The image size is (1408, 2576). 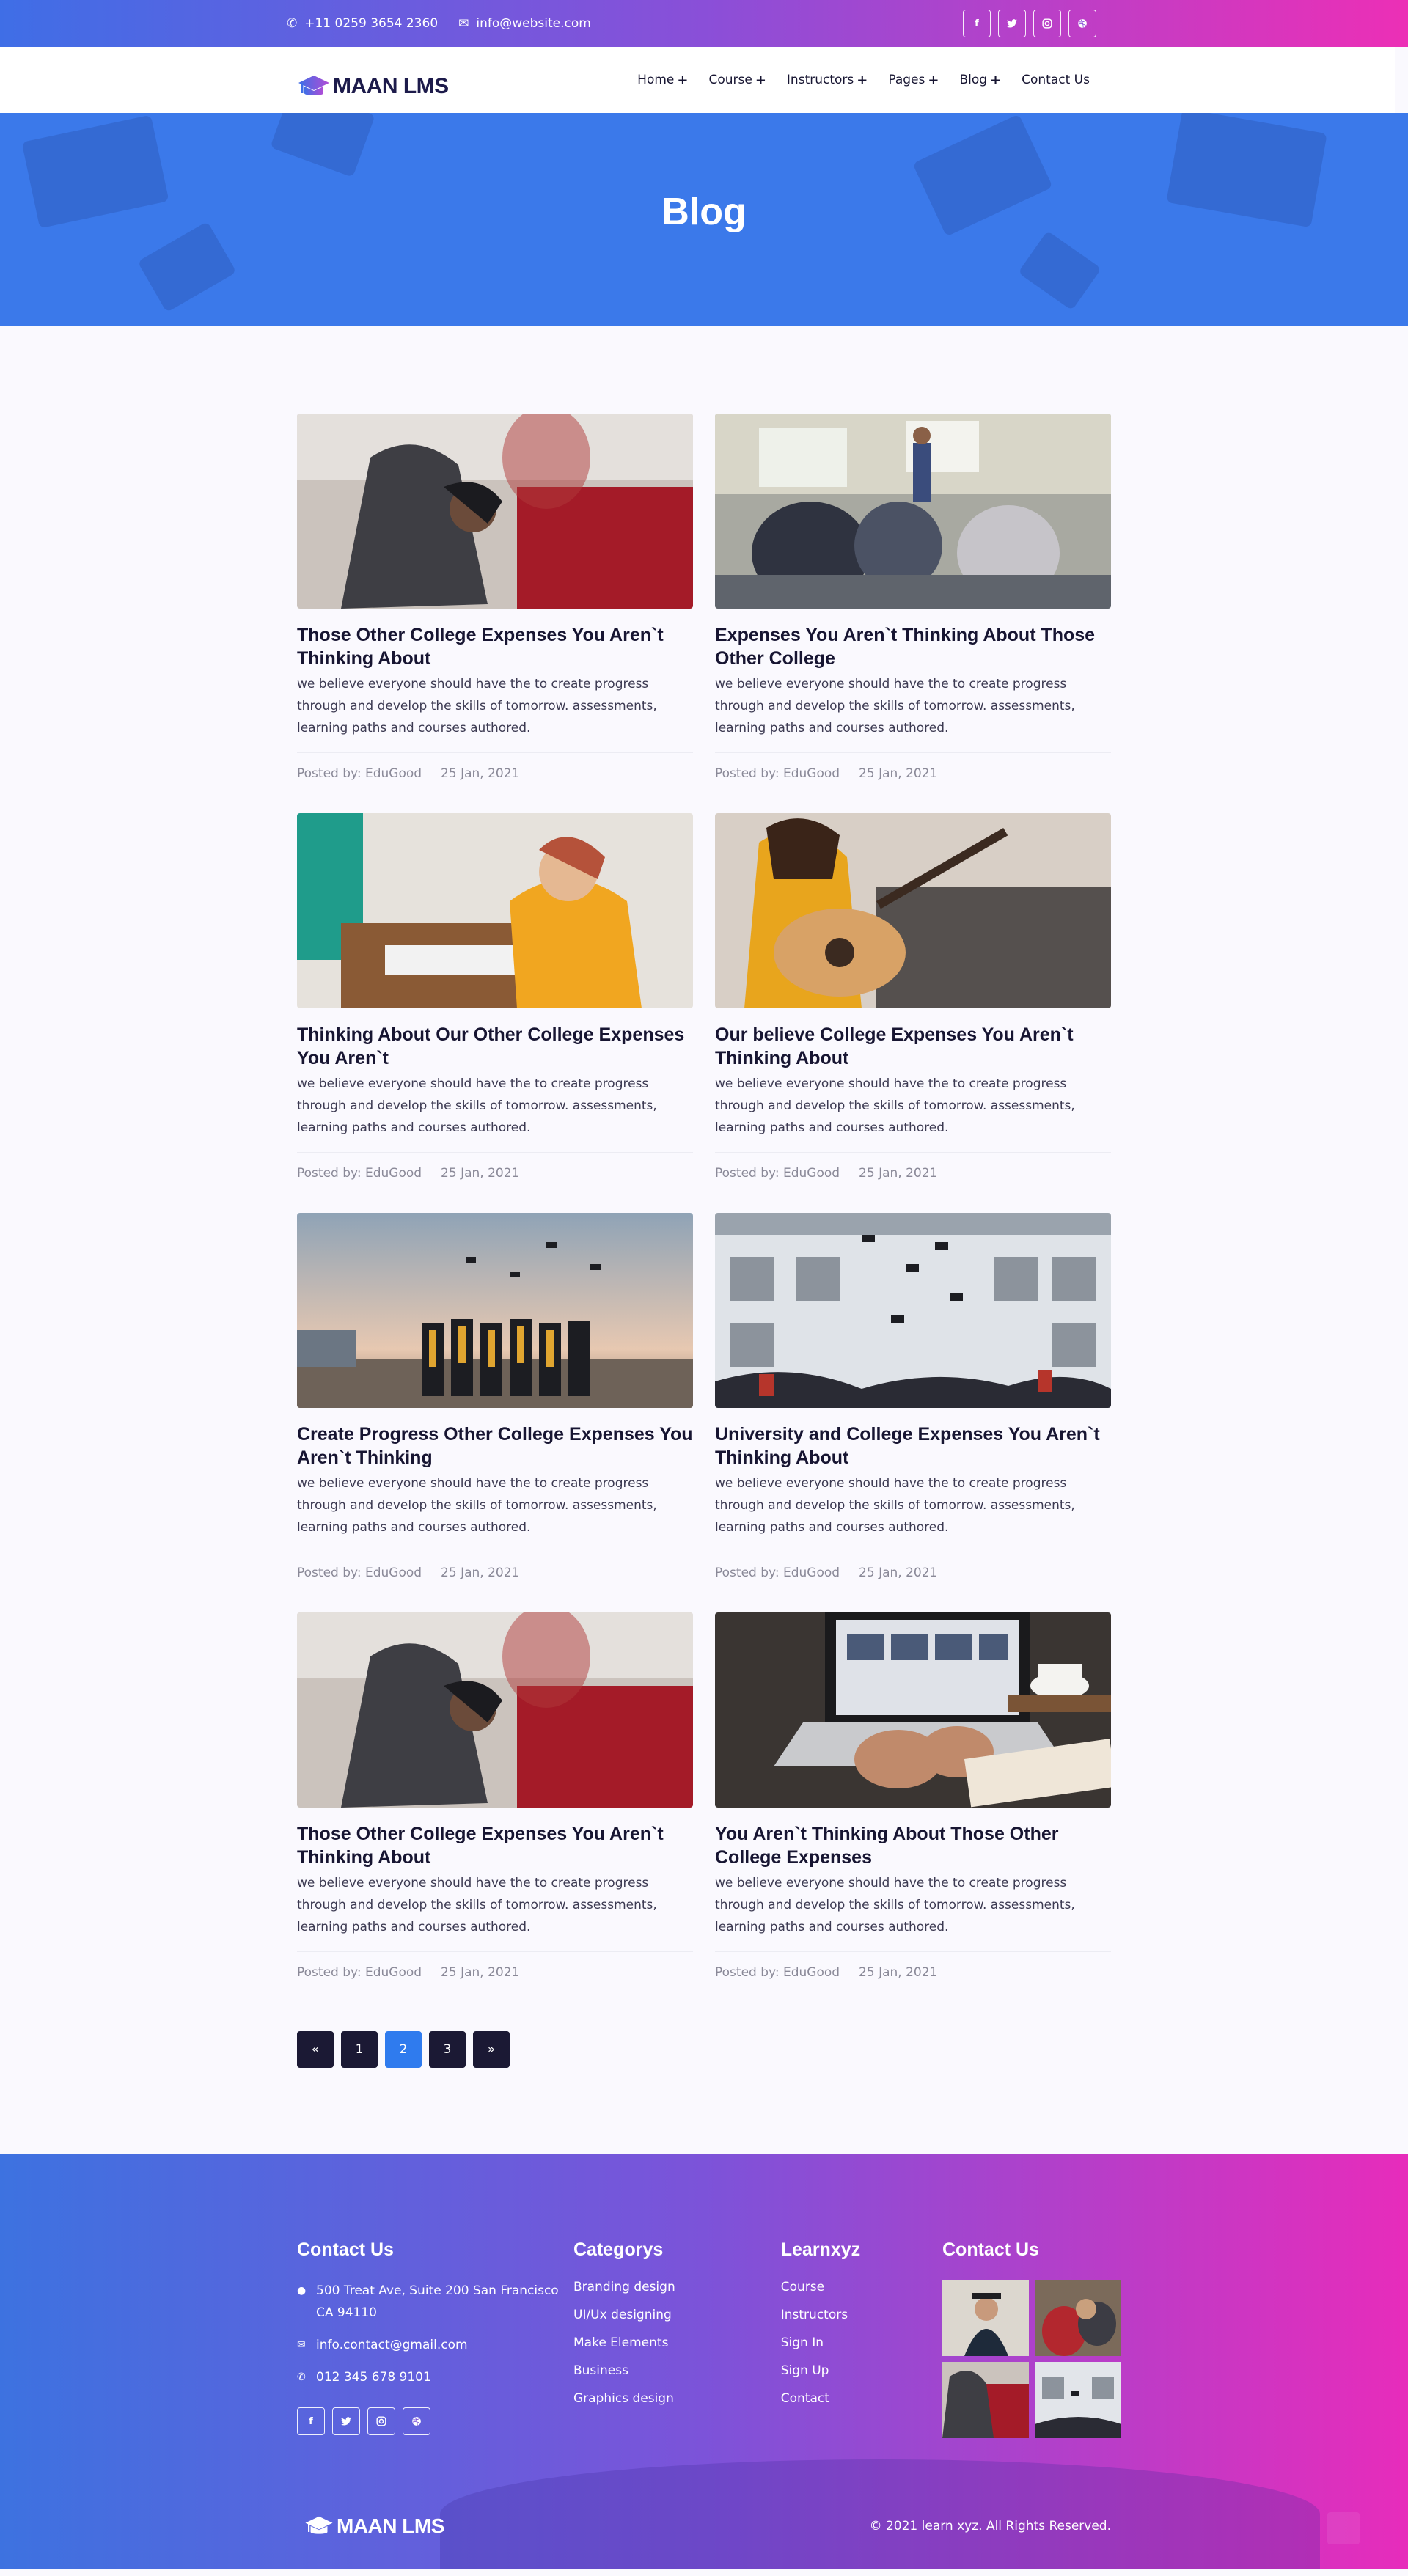 I want to click on nav-item-course: Course +, so click(x=737, y=80).